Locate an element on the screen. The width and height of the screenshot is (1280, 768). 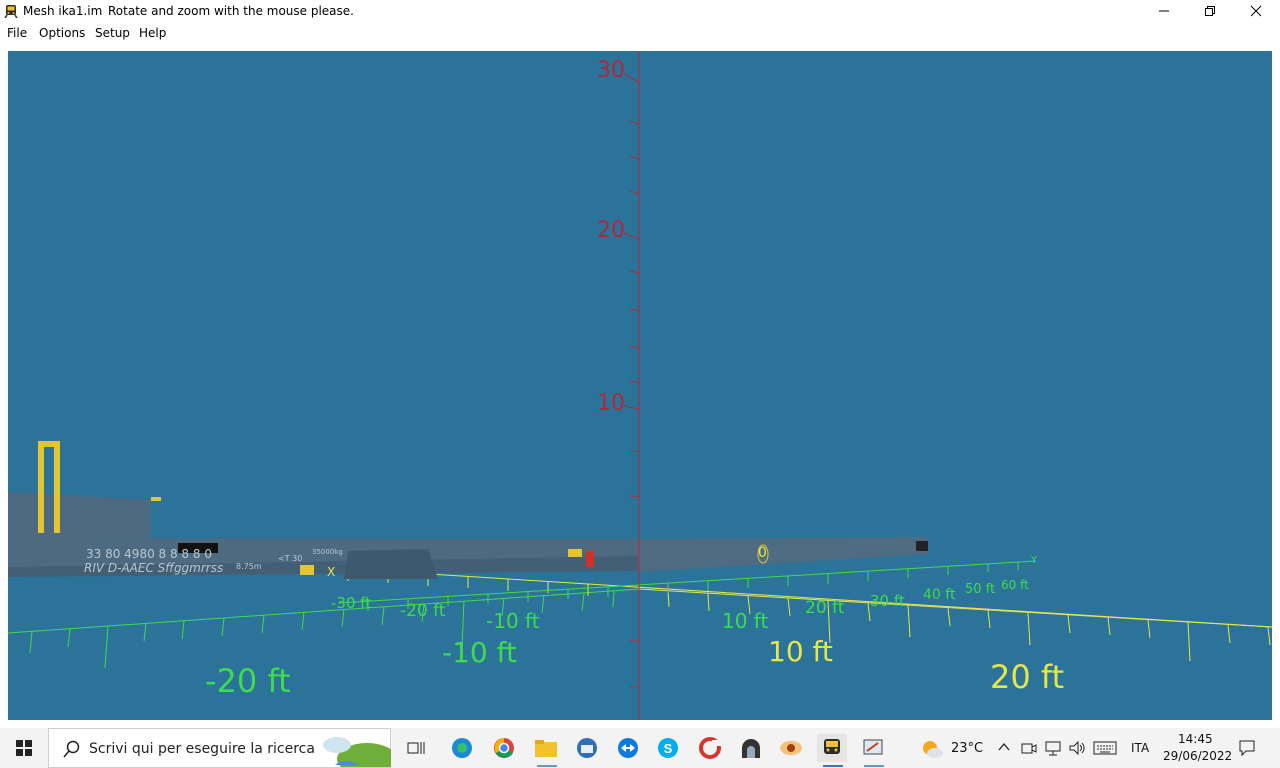
skype-icon: S is located at coordinates (668, 748).